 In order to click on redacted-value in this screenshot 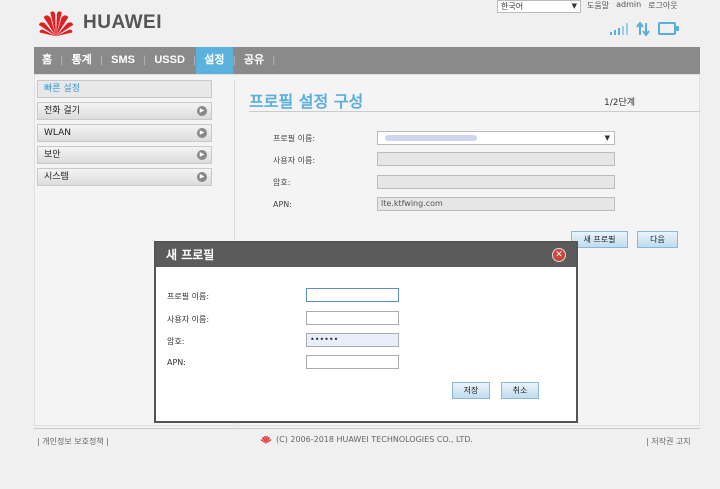, I will do `click(431, 137)`.